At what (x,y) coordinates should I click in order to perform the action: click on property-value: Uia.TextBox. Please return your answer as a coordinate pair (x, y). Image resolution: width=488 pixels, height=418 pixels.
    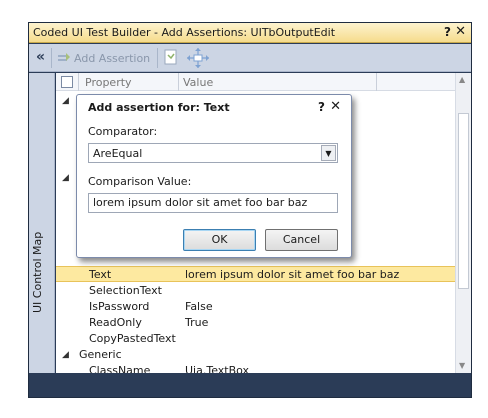
    Looking at the image, I should click on (217, 368).